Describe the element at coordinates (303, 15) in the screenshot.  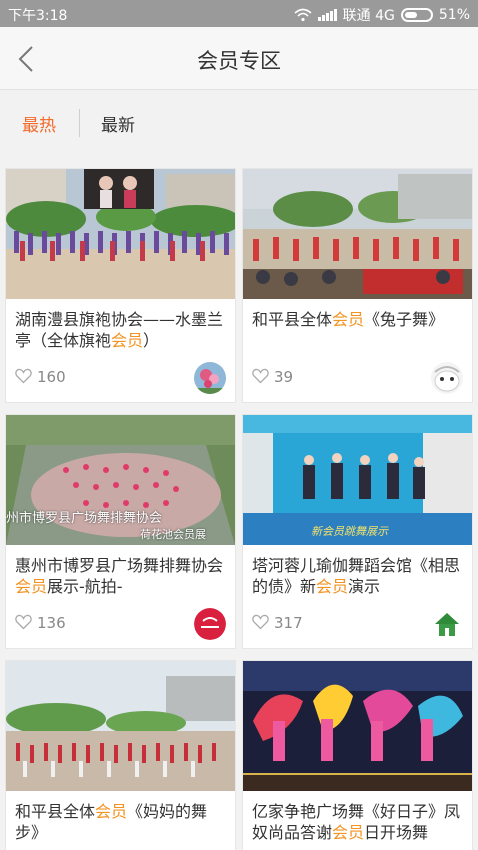
I see `wifi-icon` at that location.